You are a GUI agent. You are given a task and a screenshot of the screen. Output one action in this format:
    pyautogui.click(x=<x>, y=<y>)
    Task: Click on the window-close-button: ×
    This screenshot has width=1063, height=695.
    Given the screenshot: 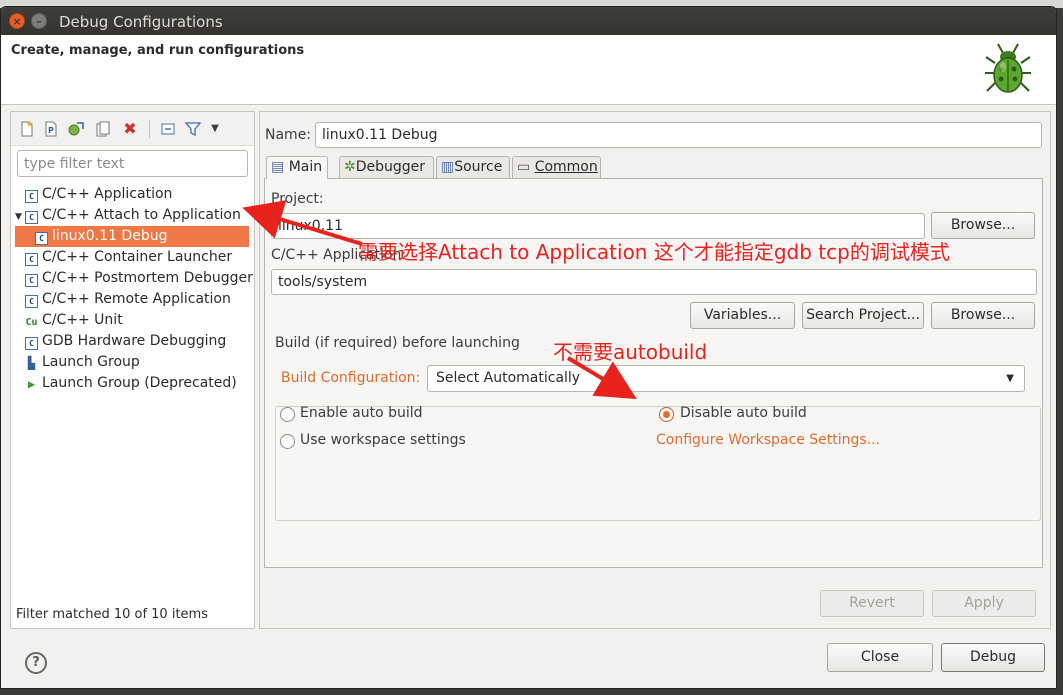 What is the action you would take?
    pyautogui.click(x=17, y=21)
    